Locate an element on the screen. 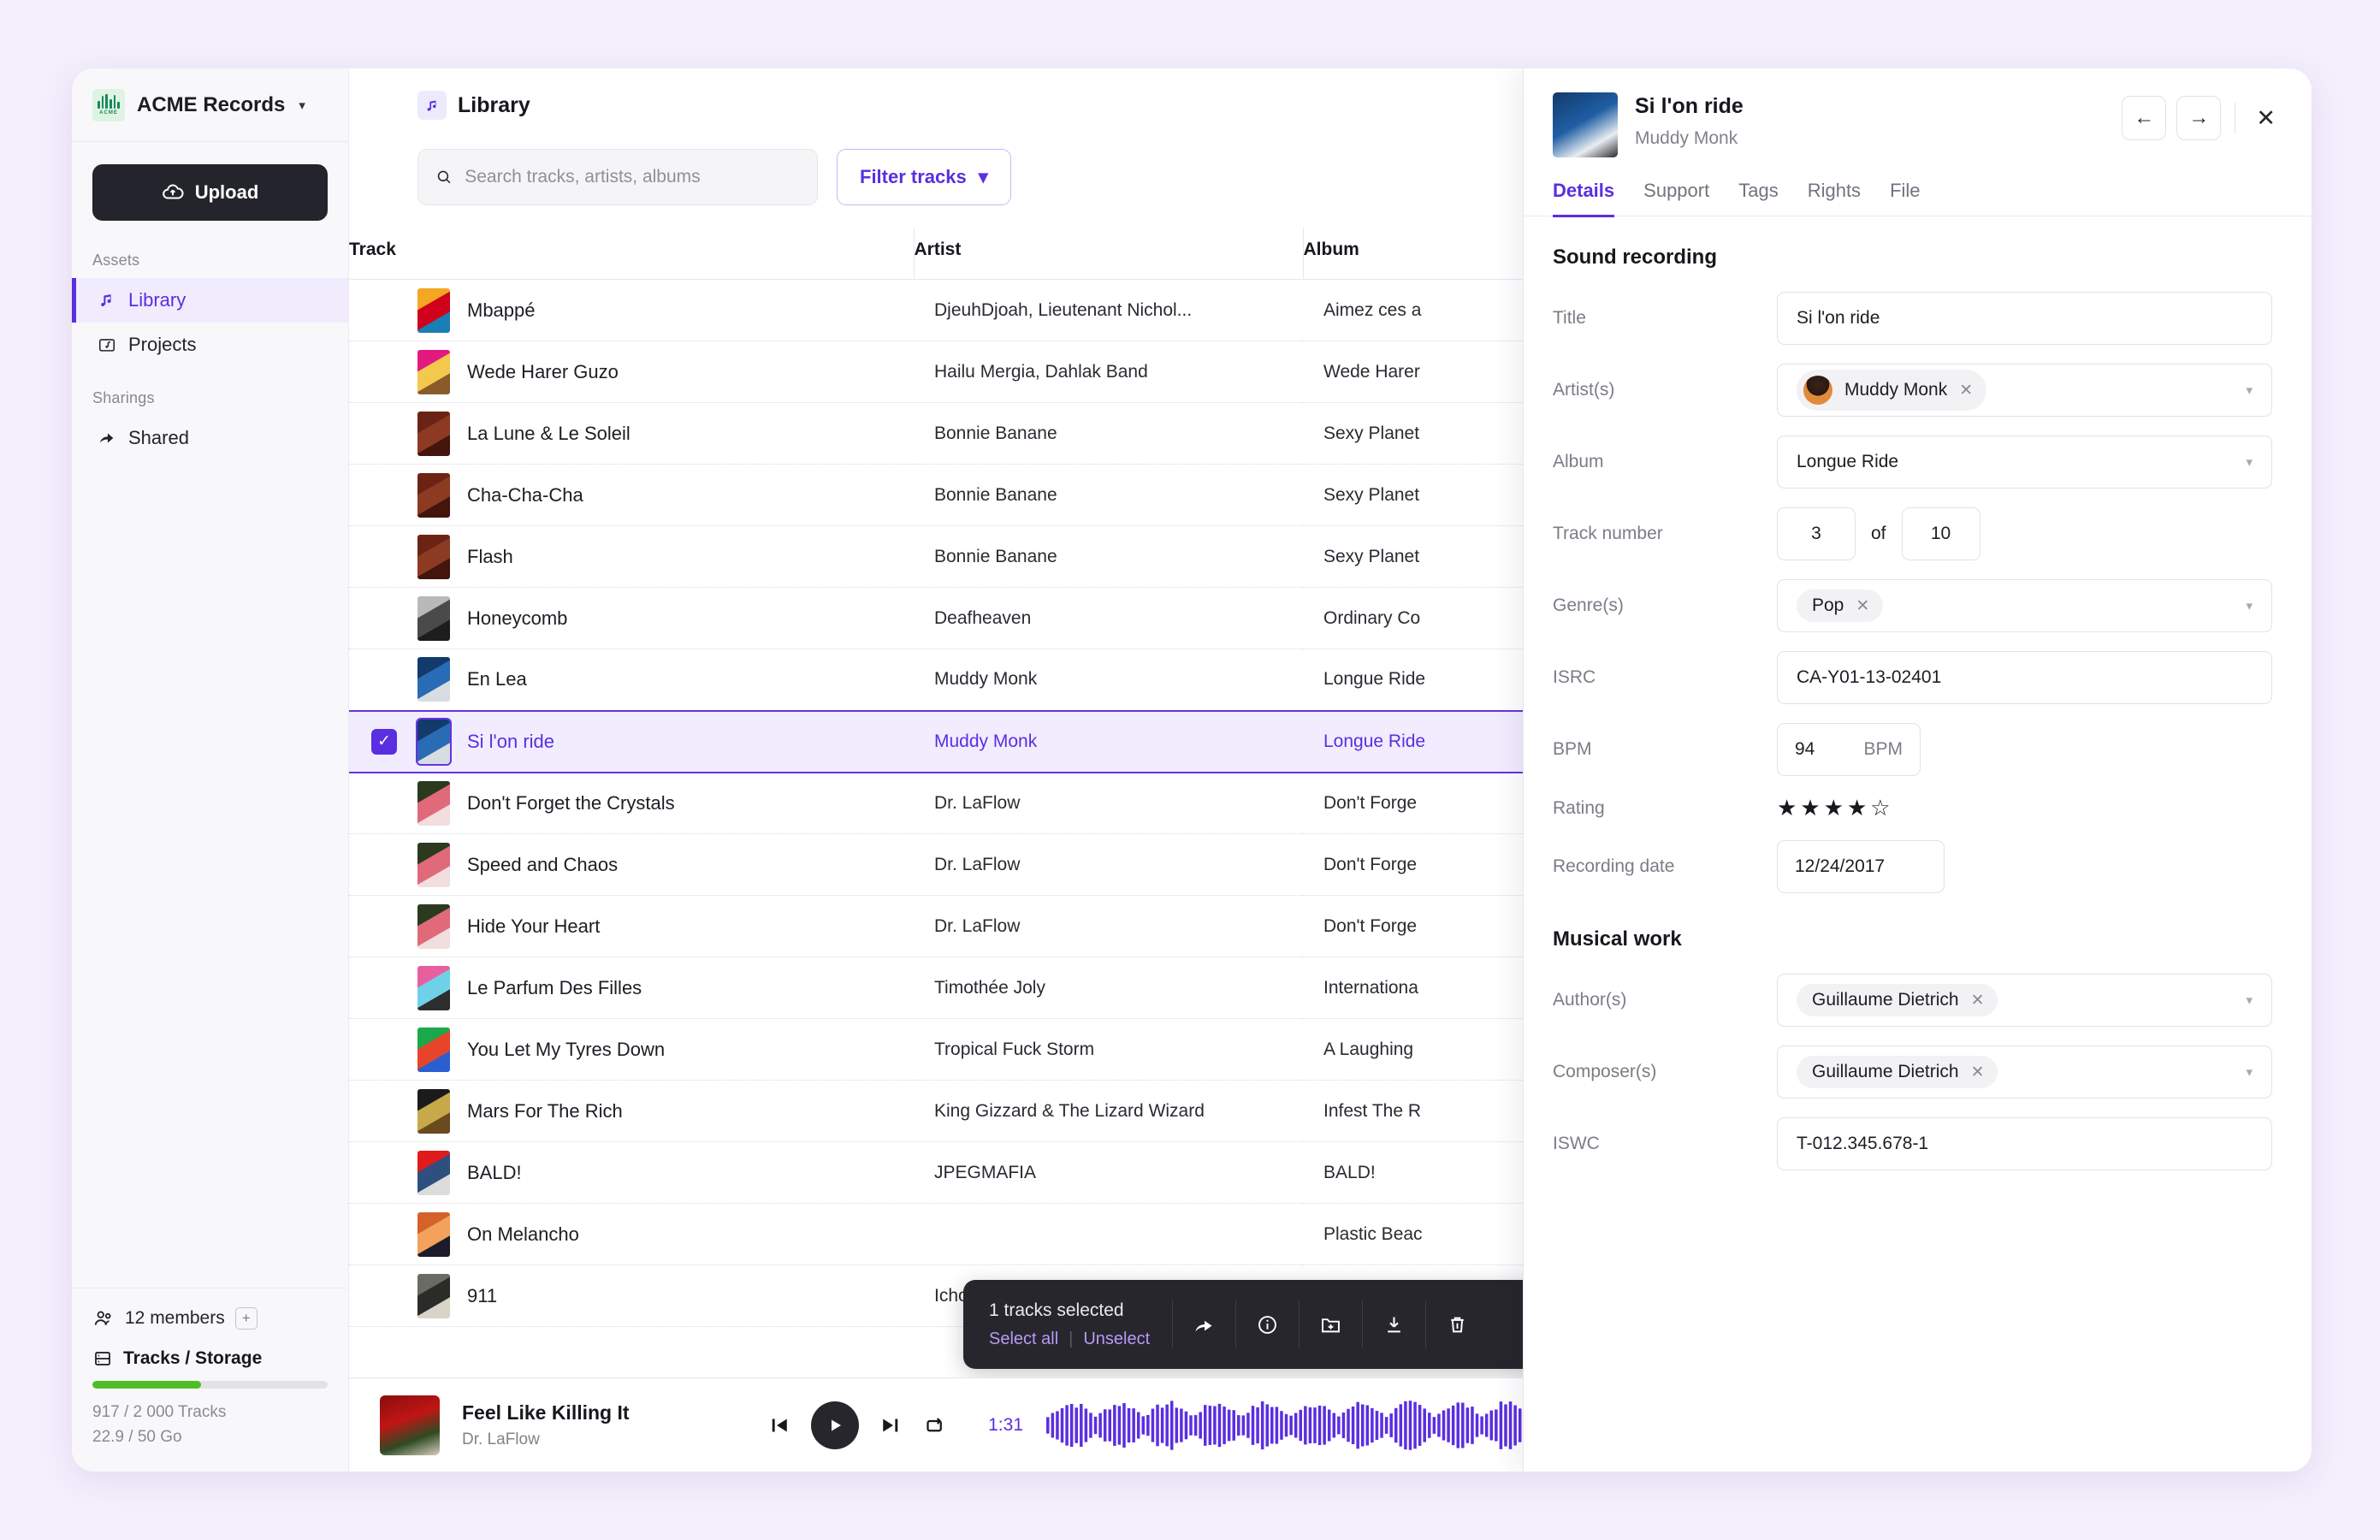 The width and height of the screenshot is (2380, 1540). genres-select: Pop ✕ ▾ is located at coordinates (2024, 605).